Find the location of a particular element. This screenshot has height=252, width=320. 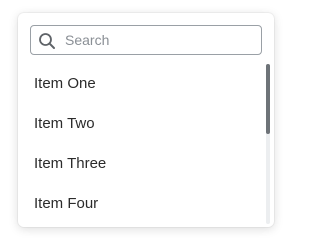

search-input is located at coordinates (160, 40).